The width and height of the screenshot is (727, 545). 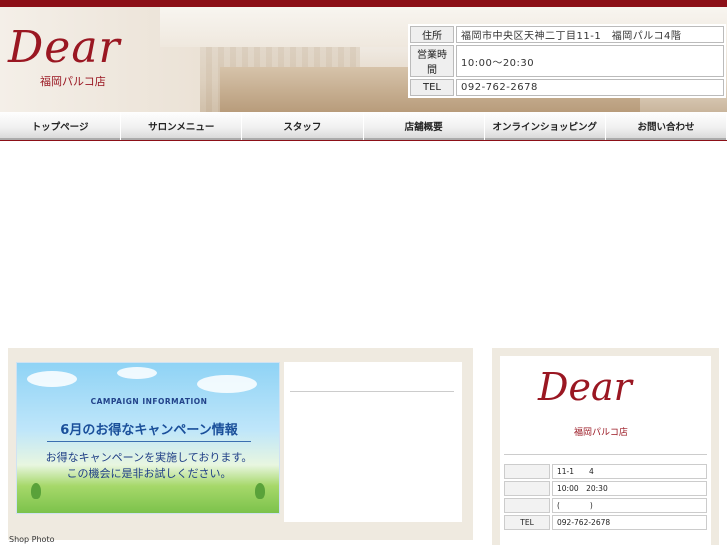 I want to click on campaign-text-2: この機会に是非お試しください。, so click(x=149, y=473).